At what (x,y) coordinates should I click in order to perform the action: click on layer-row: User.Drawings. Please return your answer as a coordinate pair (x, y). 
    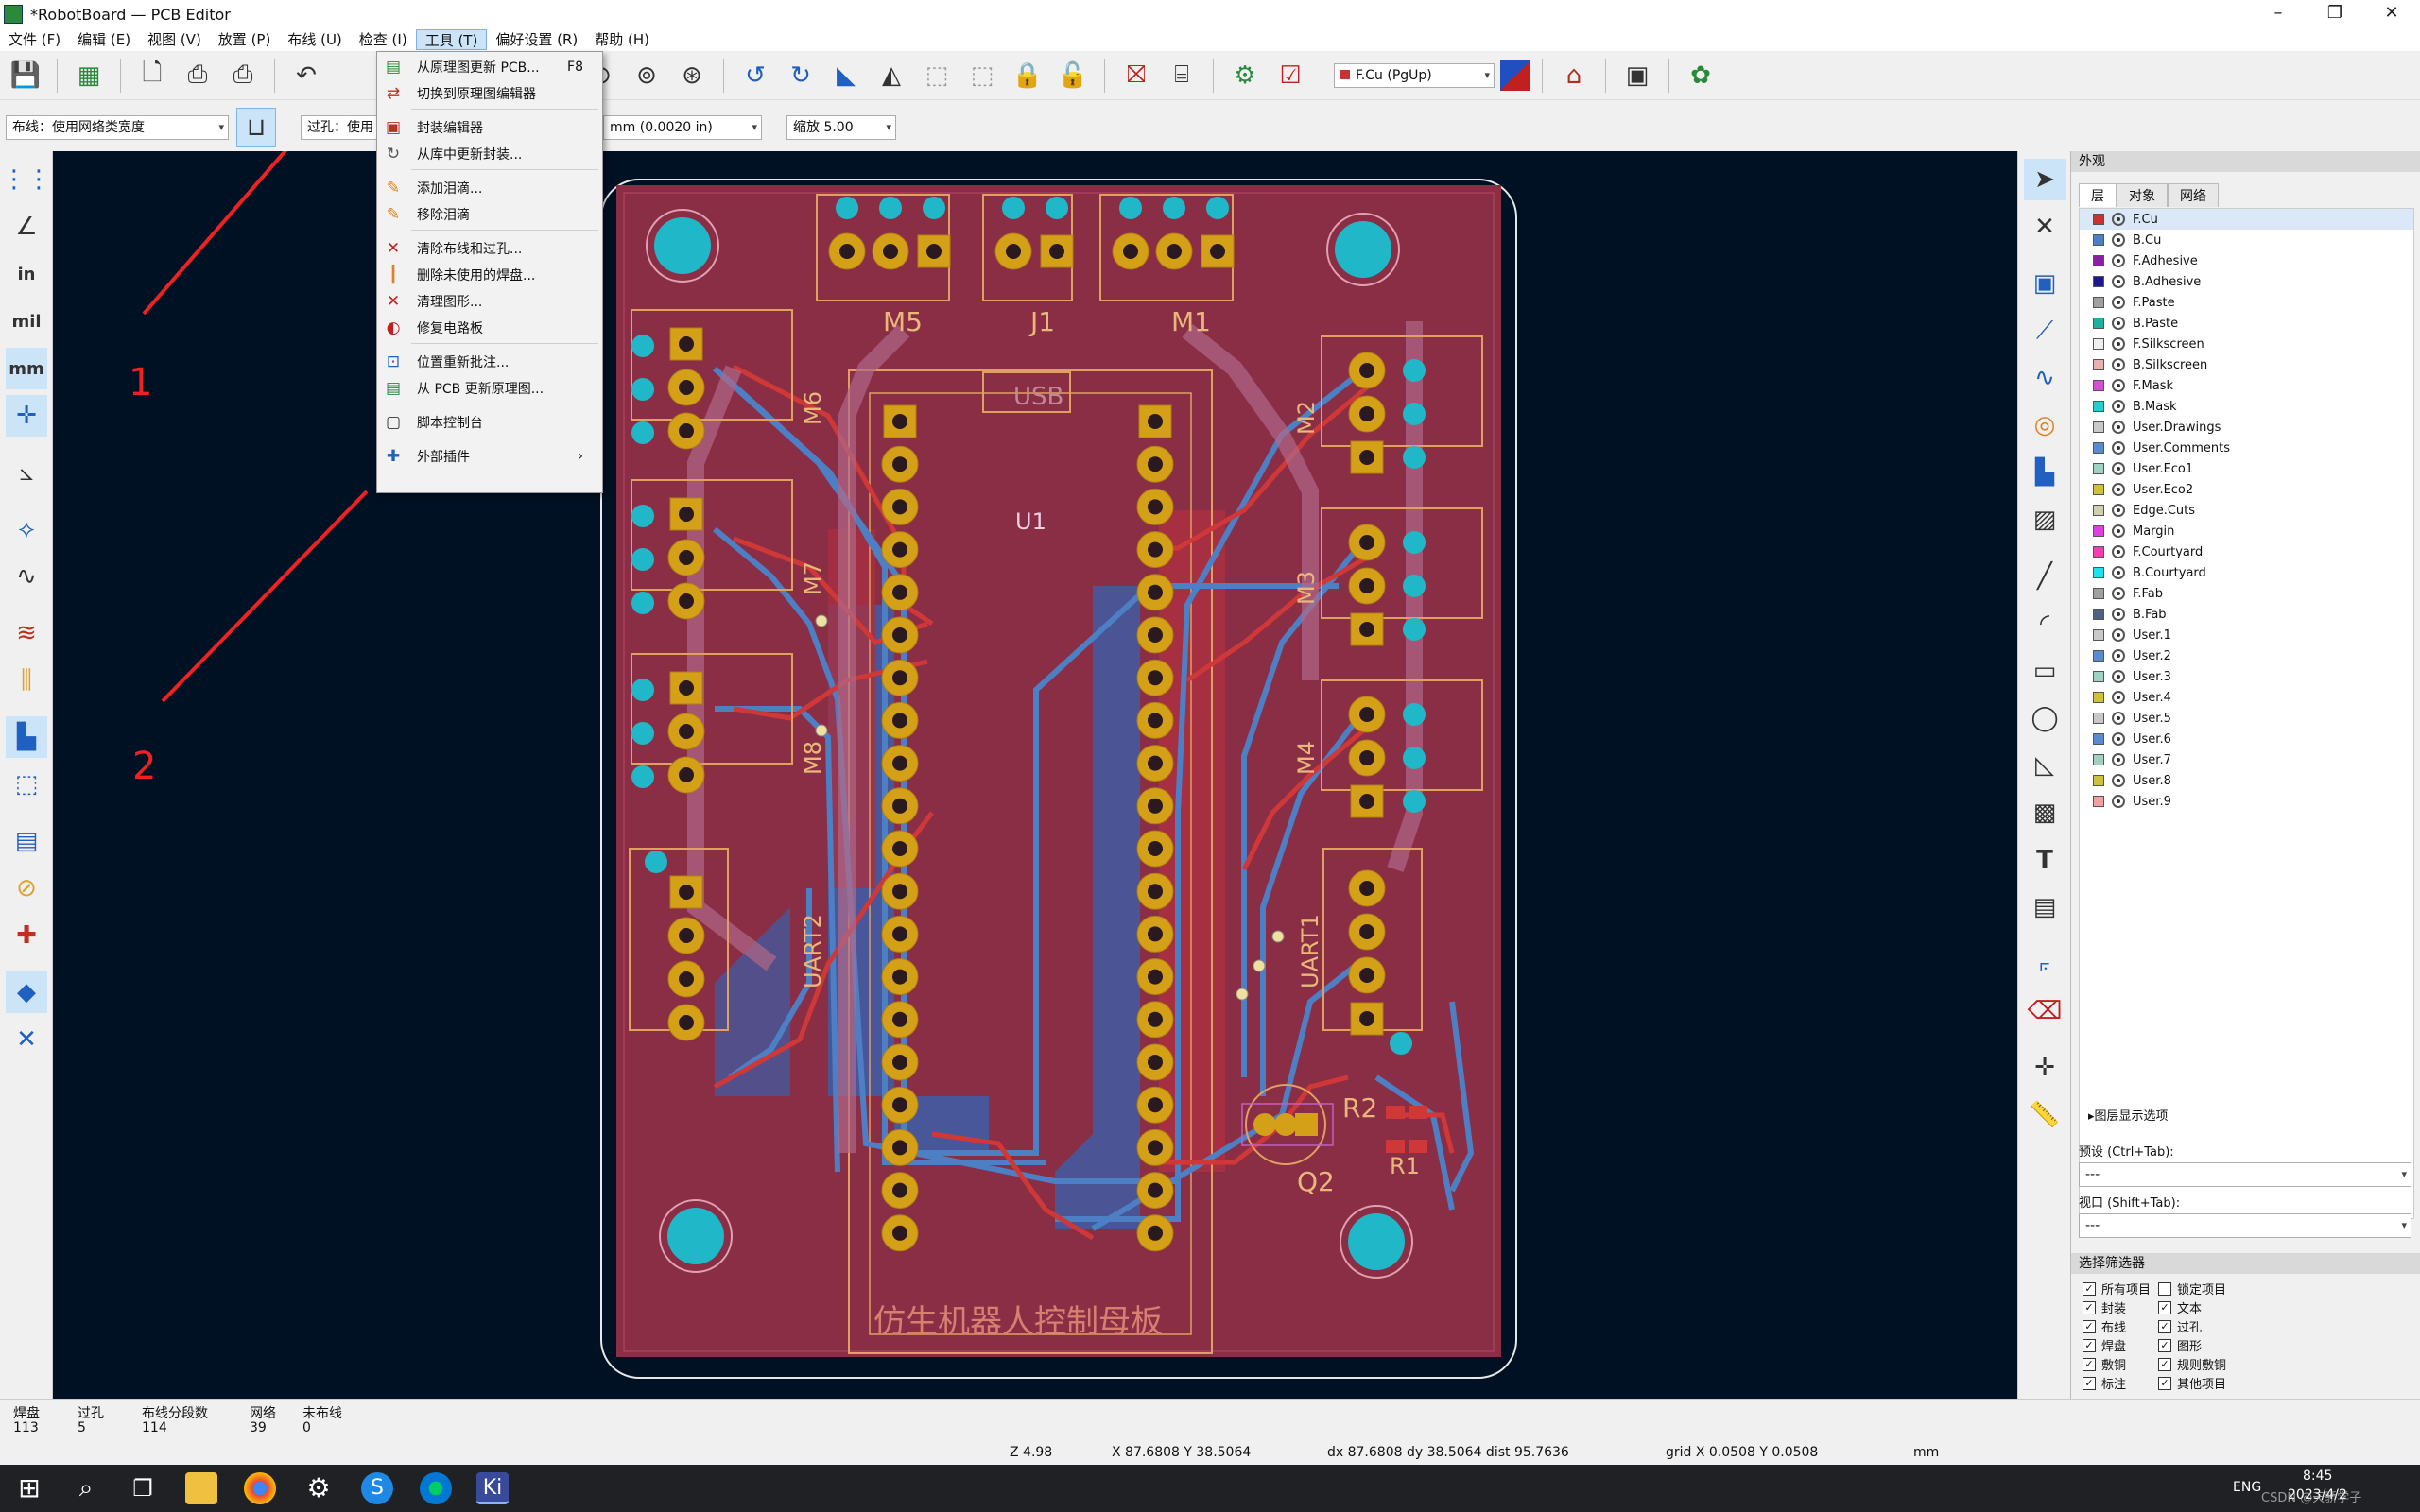
    Looking at the image, I should click on (2246, 427).